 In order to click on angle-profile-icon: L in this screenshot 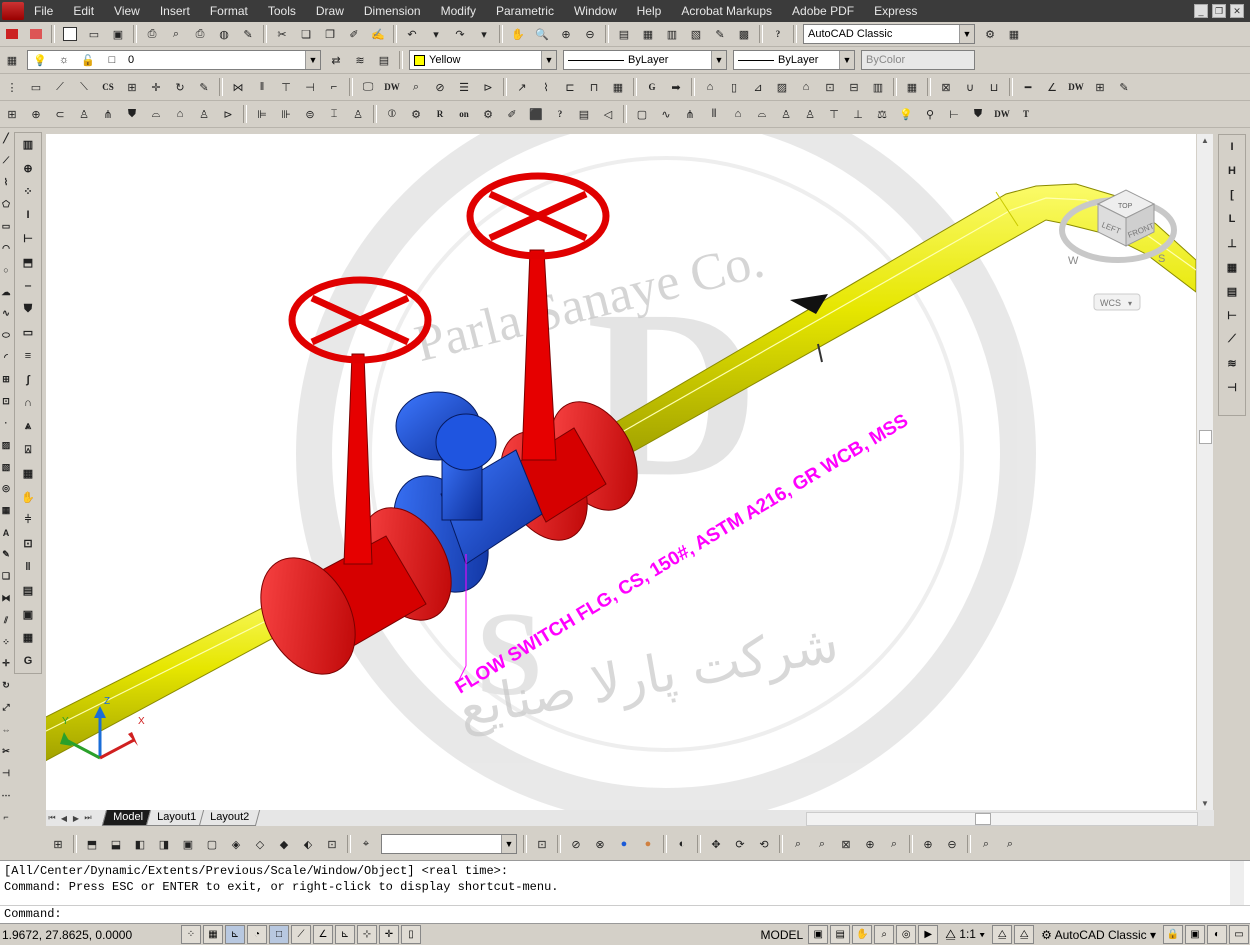, I will do `click(1232, 219)`.